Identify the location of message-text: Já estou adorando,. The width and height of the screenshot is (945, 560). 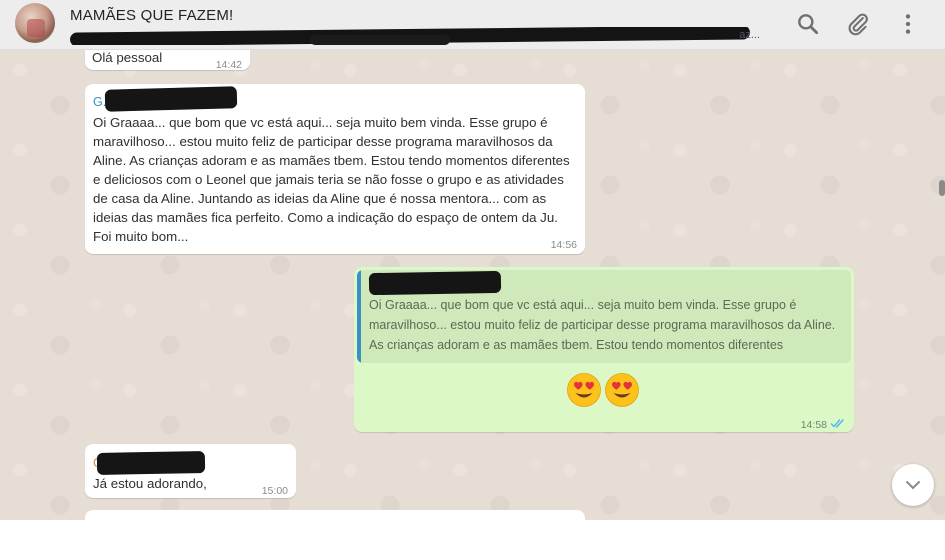
(150, 483).